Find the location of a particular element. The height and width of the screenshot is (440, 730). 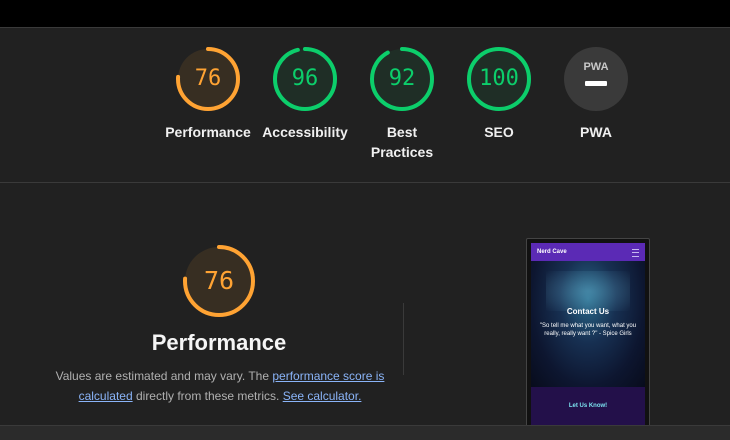

gauge-seo: 100 SEO is located at coordinates (499, 94).